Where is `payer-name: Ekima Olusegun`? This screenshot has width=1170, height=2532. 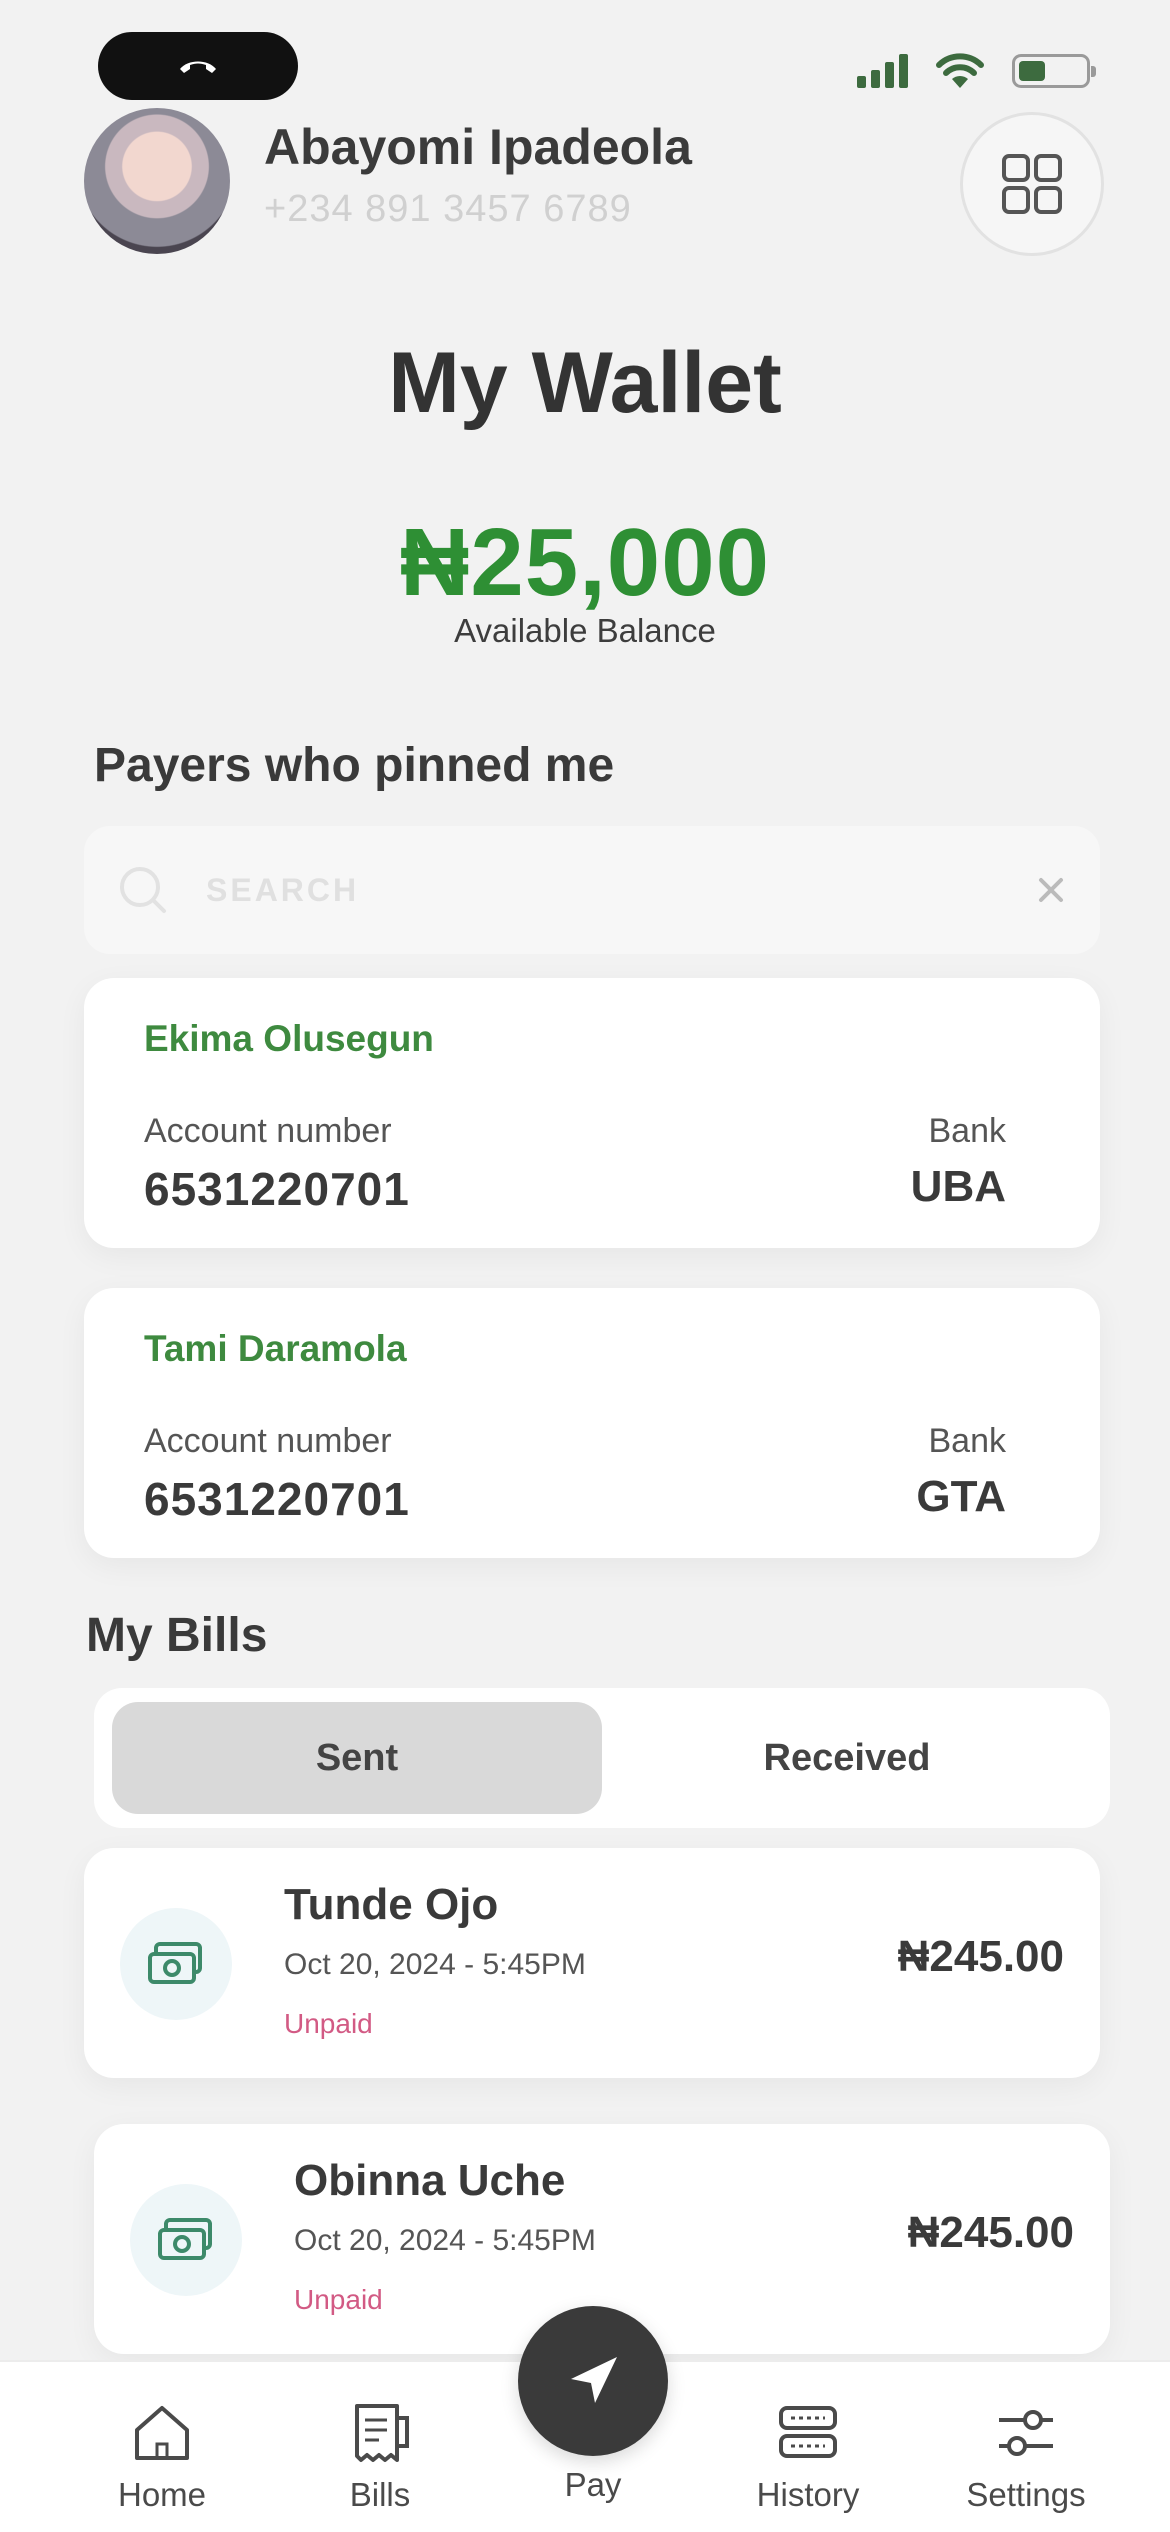
payer-name: Ekima Olusegun is located at coordinates (289, 1038).